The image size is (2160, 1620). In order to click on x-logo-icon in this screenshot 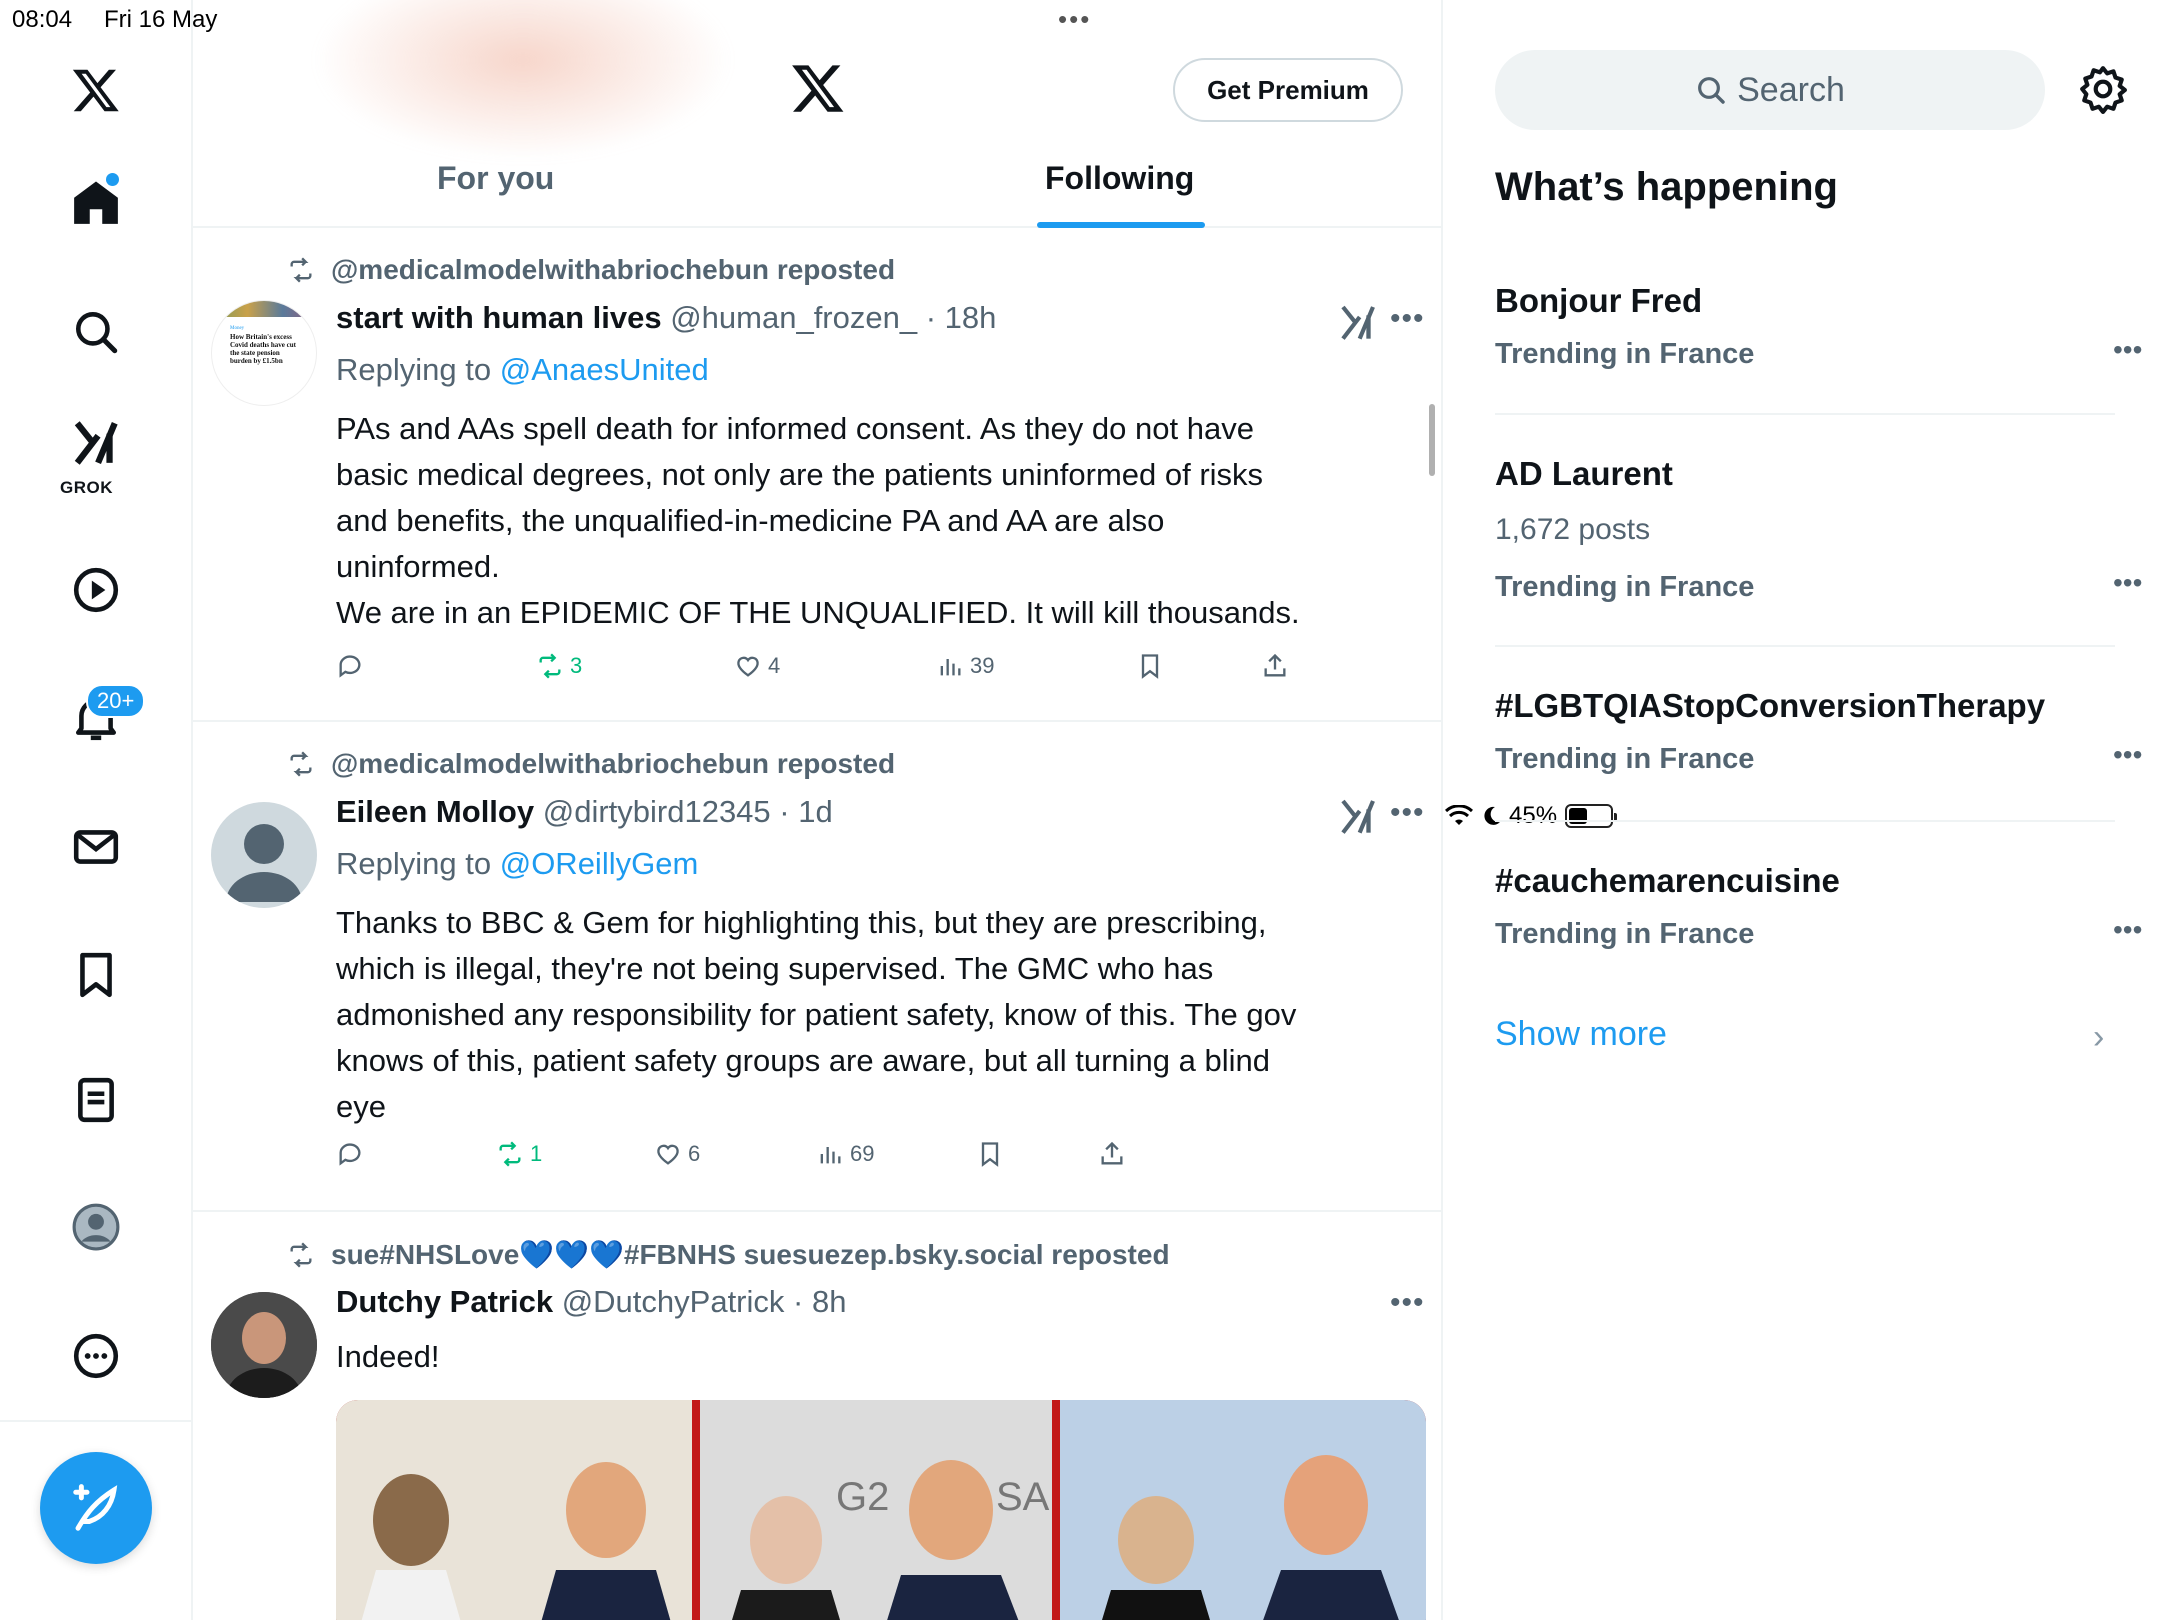, I will do `click(96, 90)`.